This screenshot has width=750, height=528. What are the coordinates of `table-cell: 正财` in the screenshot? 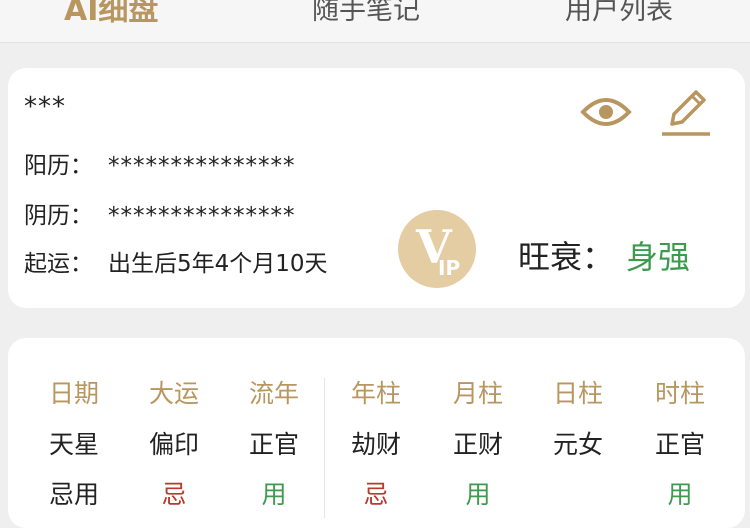 It's located at (477, 444).